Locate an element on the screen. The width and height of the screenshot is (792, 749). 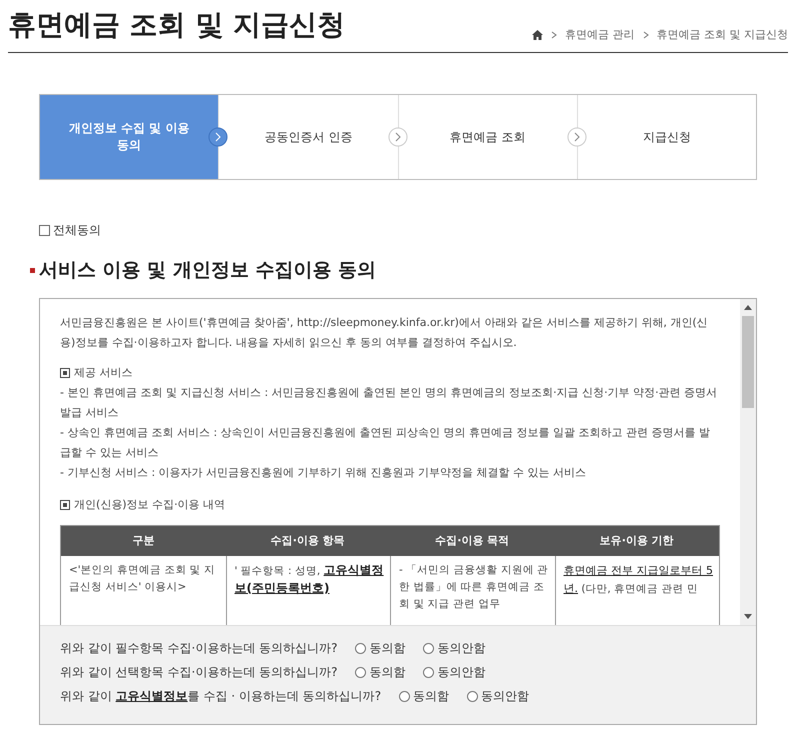
table-cell-text: <'본인의 휴면예금 조회 및 지급신청 서비스' 이용시> is located at coordinates (142, 579).